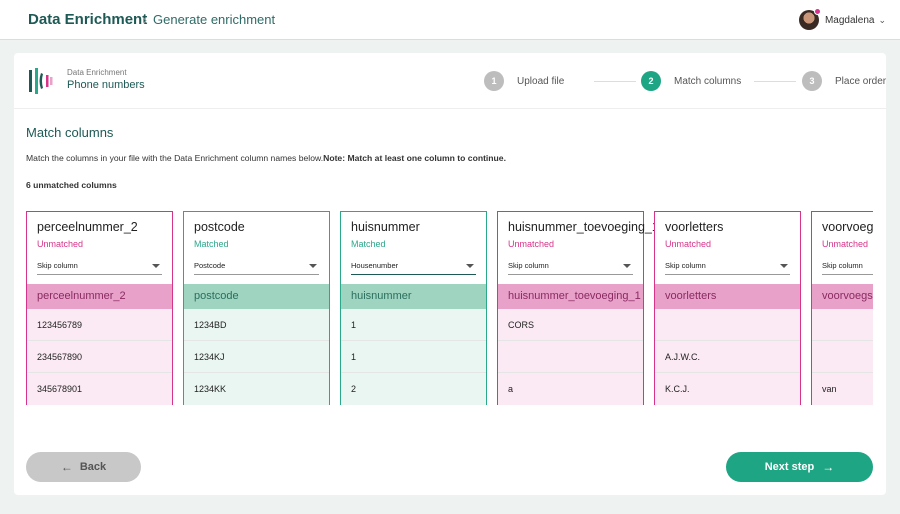  What do you see at coordinates (66, 467) in the screenshot?
I see `arrow-left-icon: ←` at bounding box center [66, 467].